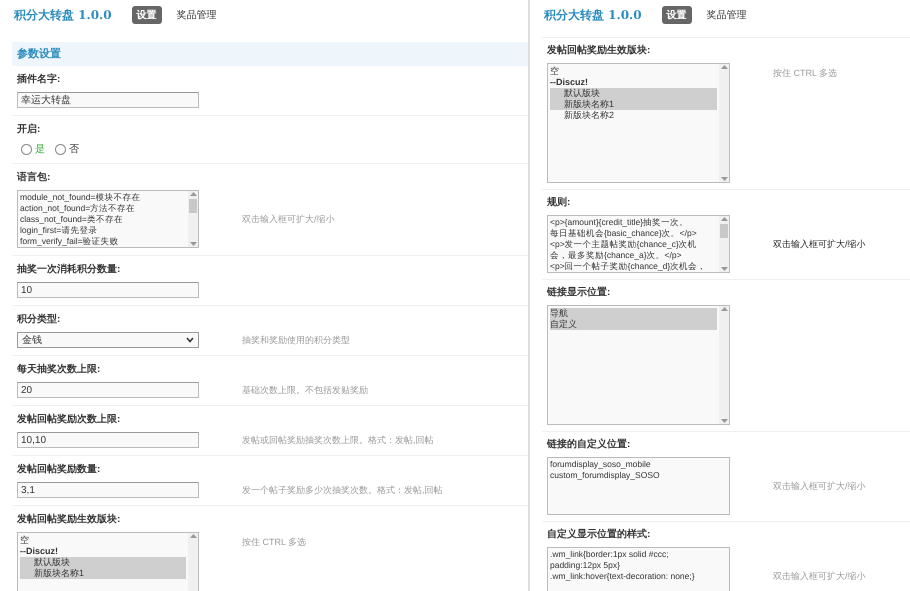  Describe the element at coordinates (559, 203) in the screenshot. I see `field-label: 规则:` at that location.